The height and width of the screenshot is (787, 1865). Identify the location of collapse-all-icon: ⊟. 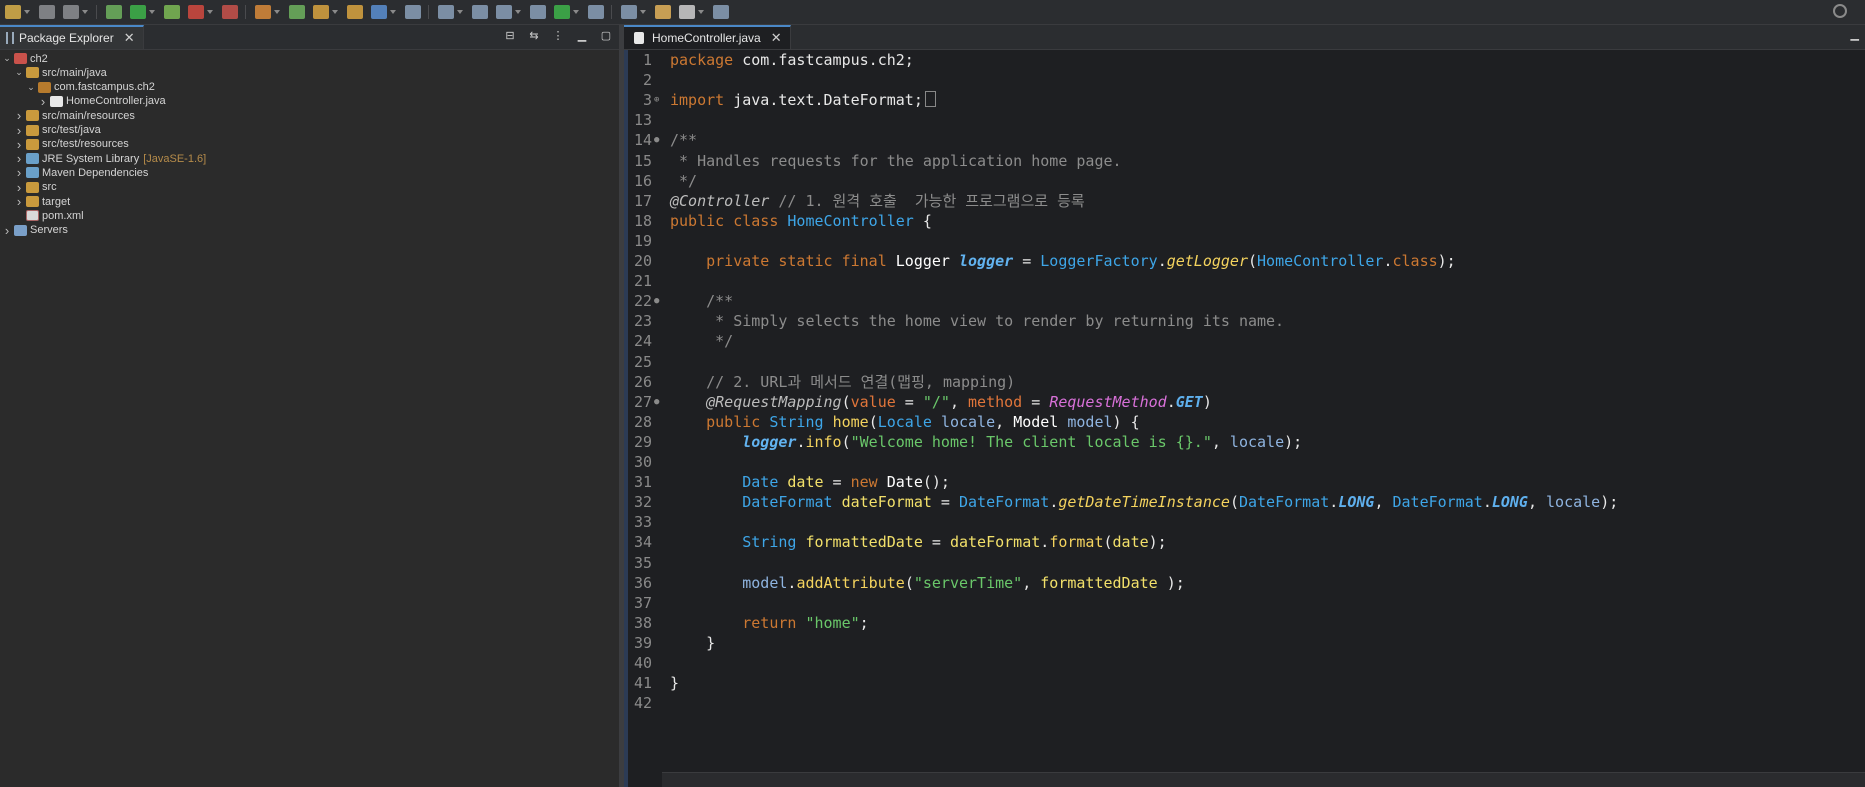
(510, 36).